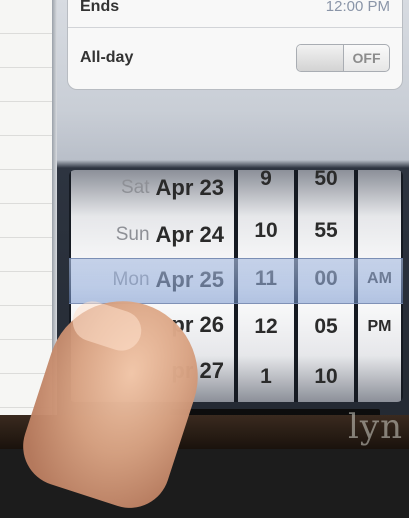  I want to click on hour-option: 12, so click(266, 327).